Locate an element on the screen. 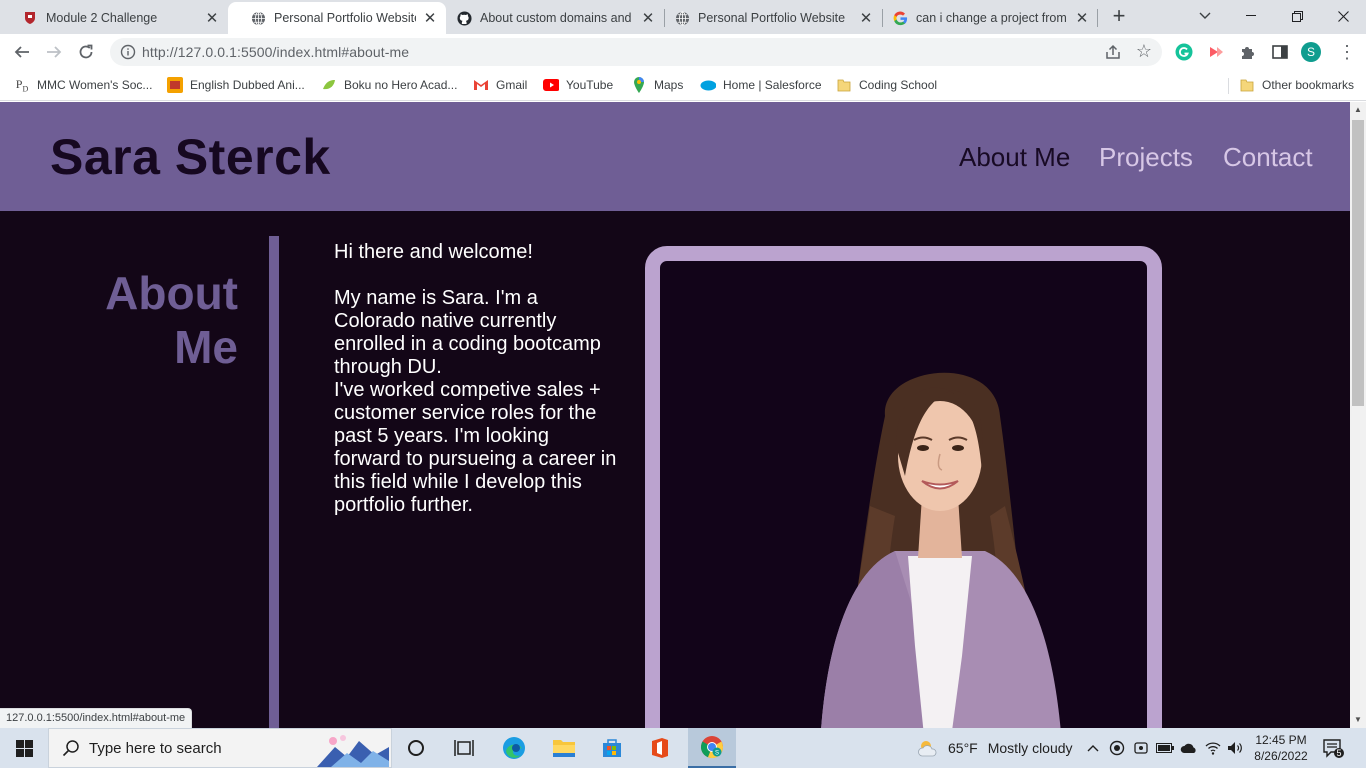 This screenshot has width=1366, height=768. bio-greeting: Hi there and welcome! is located at coordinates (433, 252).